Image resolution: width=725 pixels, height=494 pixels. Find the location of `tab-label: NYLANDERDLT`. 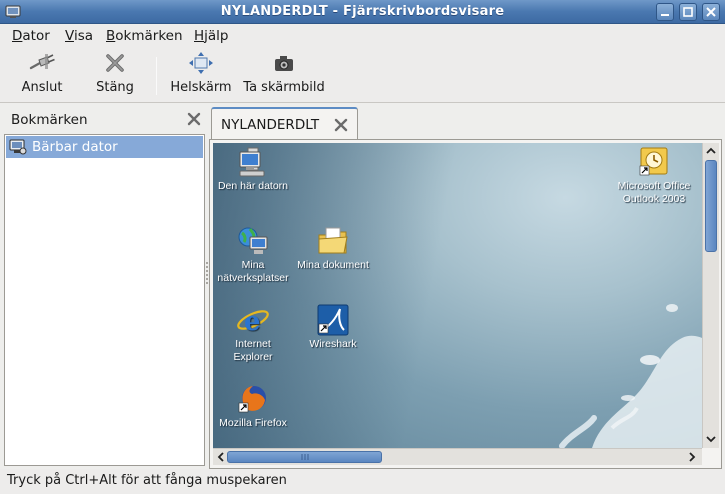

tab-label: NYLANDERDLT is located at coordinates (270, 125).